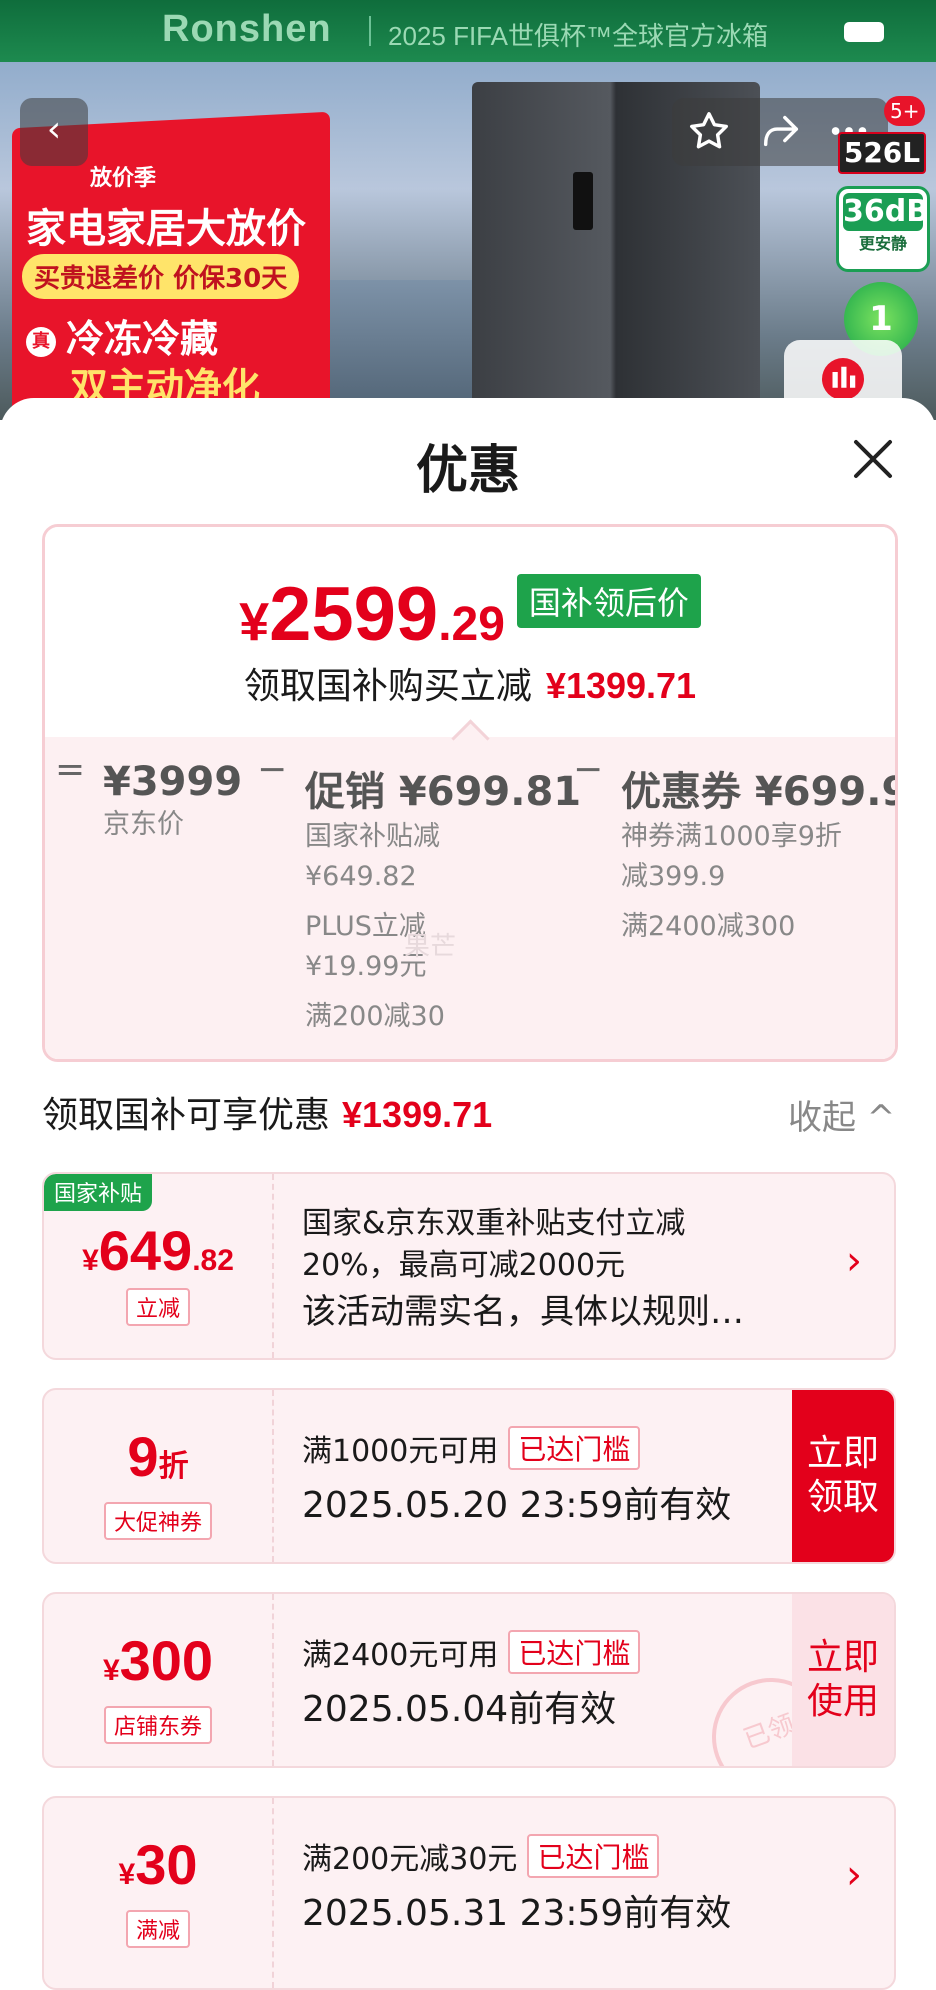 Image resolution: width=936 pixels, height=1990 pixels. I want to click on claim-button: 立即 领取, so click(843, 1476).